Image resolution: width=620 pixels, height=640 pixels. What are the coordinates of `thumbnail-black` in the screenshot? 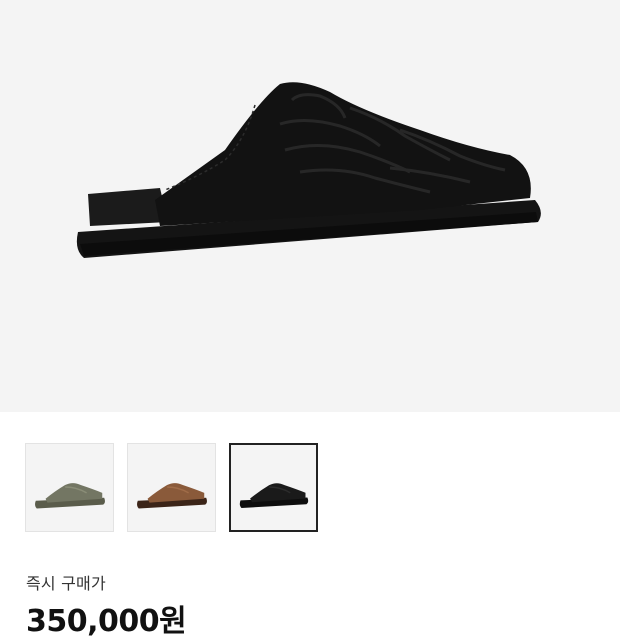 It's located at (273, 487).